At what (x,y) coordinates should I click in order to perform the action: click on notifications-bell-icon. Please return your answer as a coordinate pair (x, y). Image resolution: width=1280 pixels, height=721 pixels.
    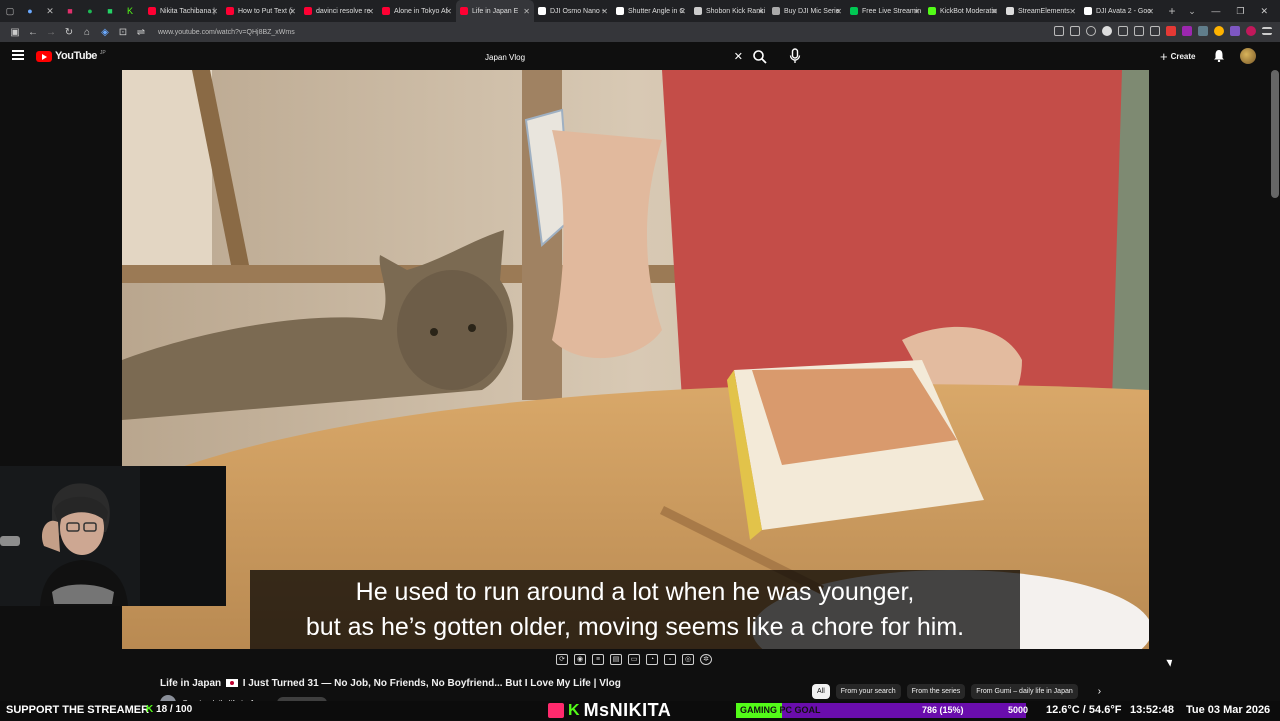
    Looking at the image, I should click on (1219, 55).